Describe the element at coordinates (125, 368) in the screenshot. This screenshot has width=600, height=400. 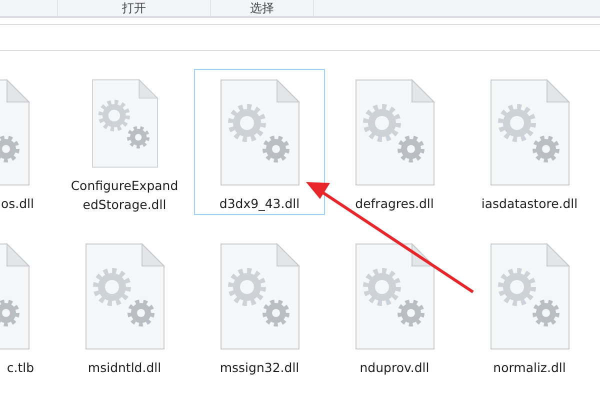
I see `file-name: msidntld.dll` at that location.